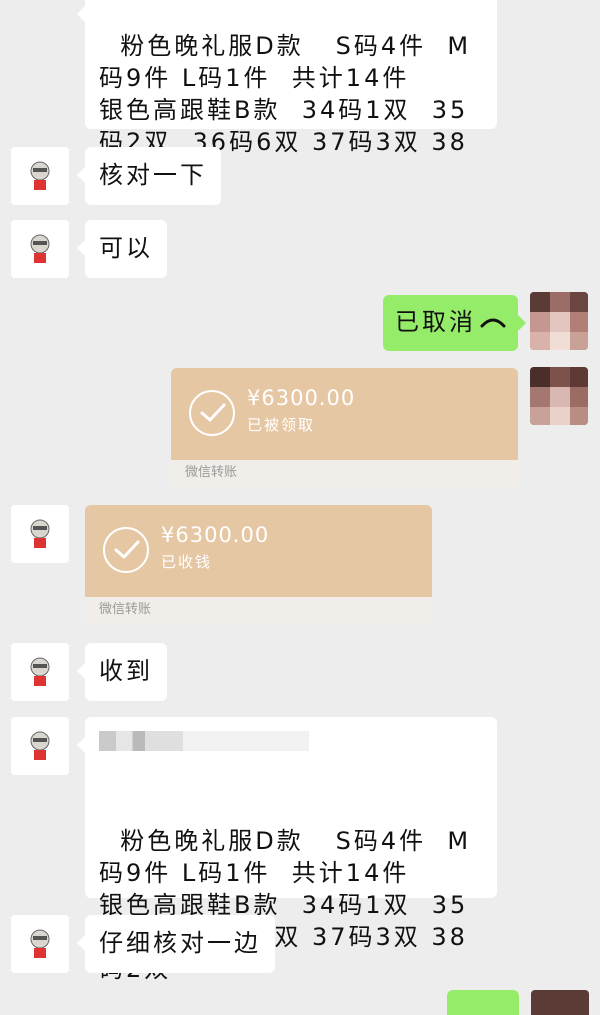  I want to click on phone-hangup-icon, so click(493, 323).